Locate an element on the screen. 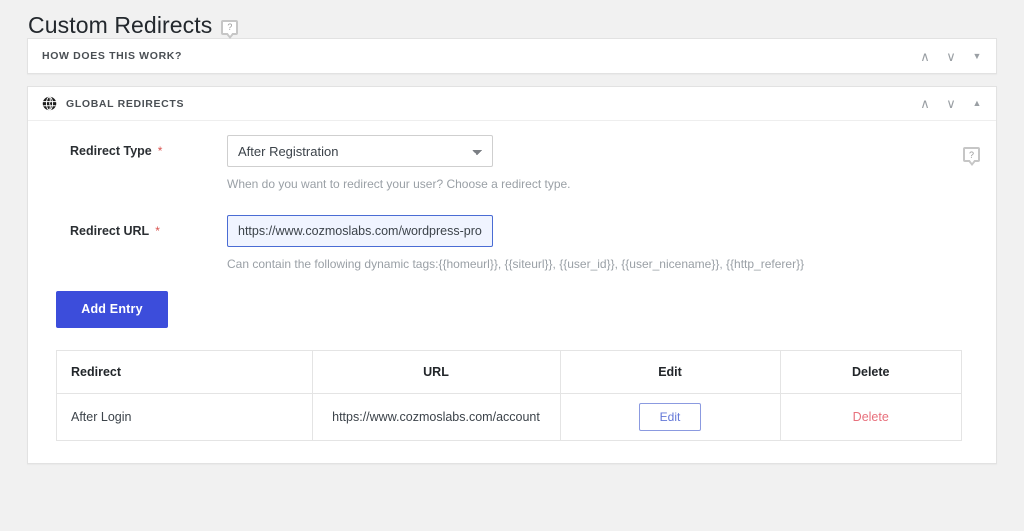  label-redirect-type: Redirect Type * is located at coordinates (134, 146).